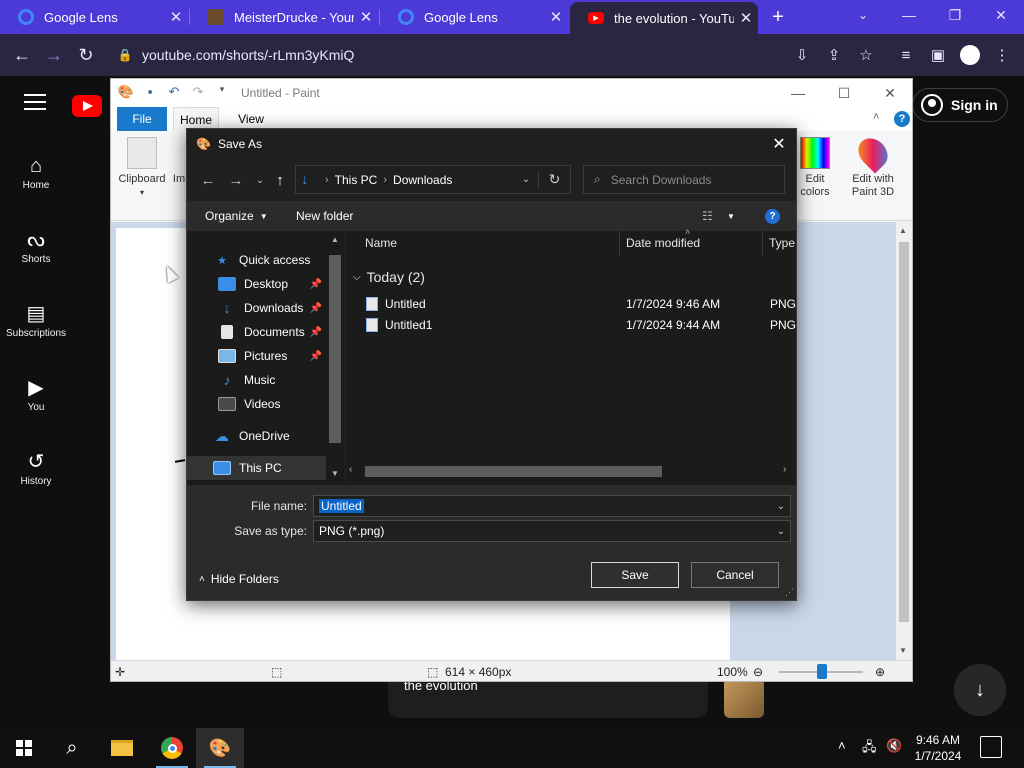 This screenshot has height=768, width=1024. Describe the element at coordinates (955, 15) in the screenshot. I see `restore-icon: ❐` at that location.